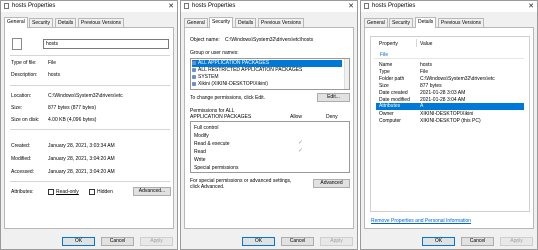  I want to click on property-size: Size, so click(384, 86).